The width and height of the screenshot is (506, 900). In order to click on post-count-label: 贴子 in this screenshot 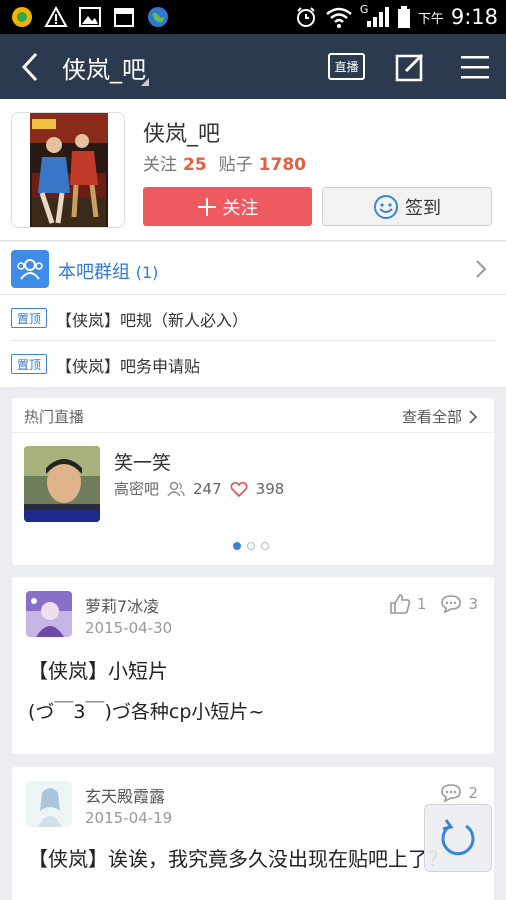, I will do `click(235, 165)`.